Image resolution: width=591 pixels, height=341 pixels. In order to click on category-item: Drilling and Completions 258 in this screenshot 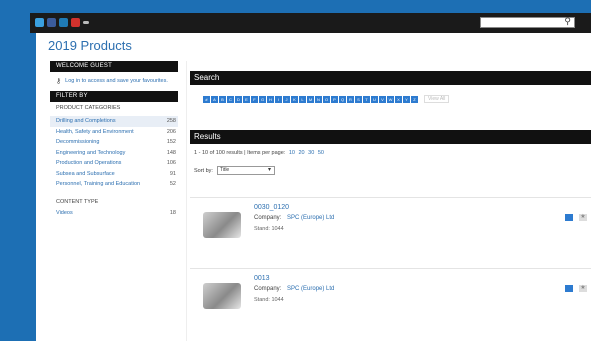, I will do `click(114, 121)`.